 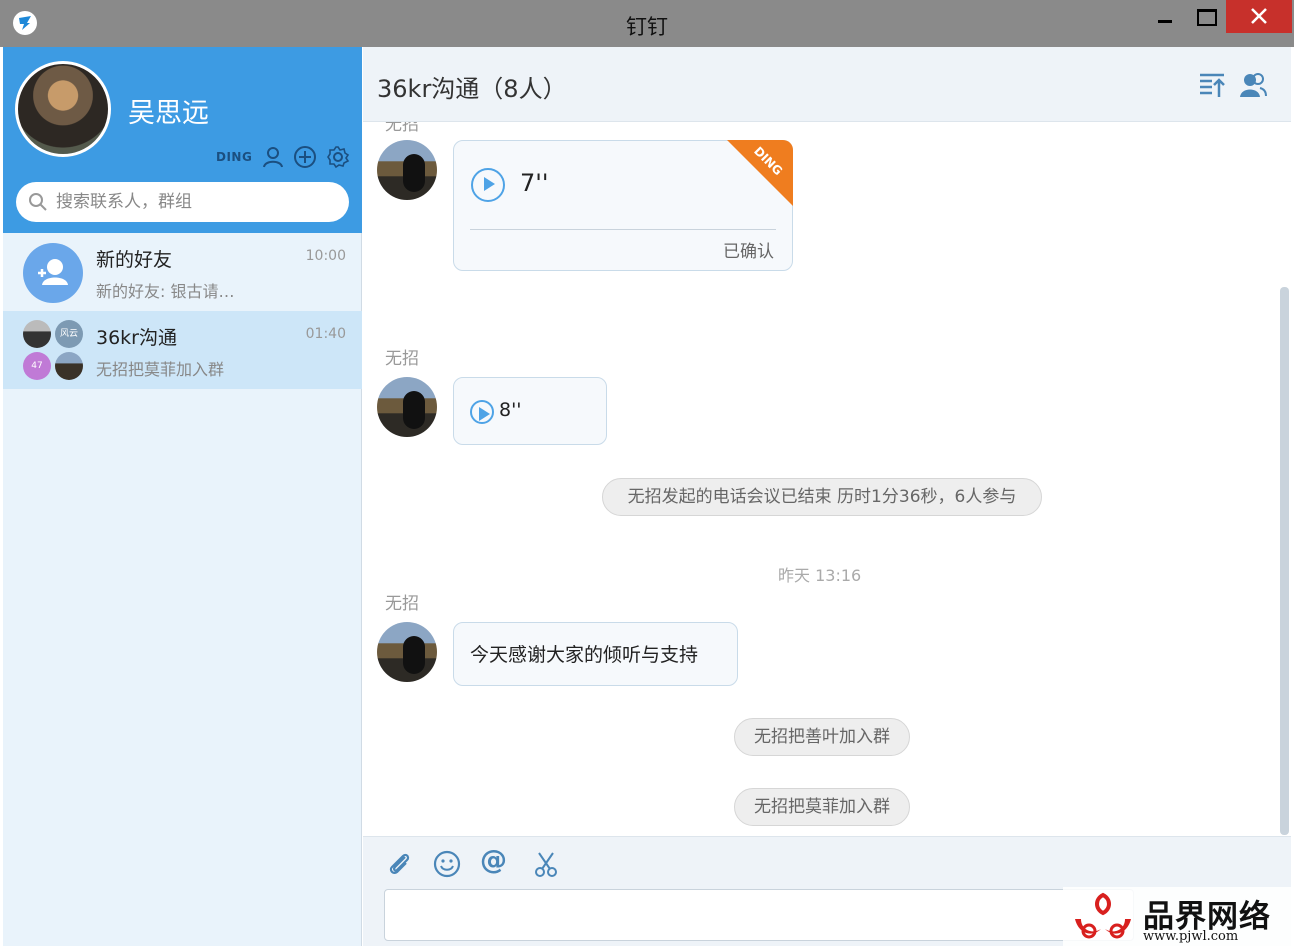 I want to click on message-timestamp: 昨天 13:16, so click(x=820, y=575).